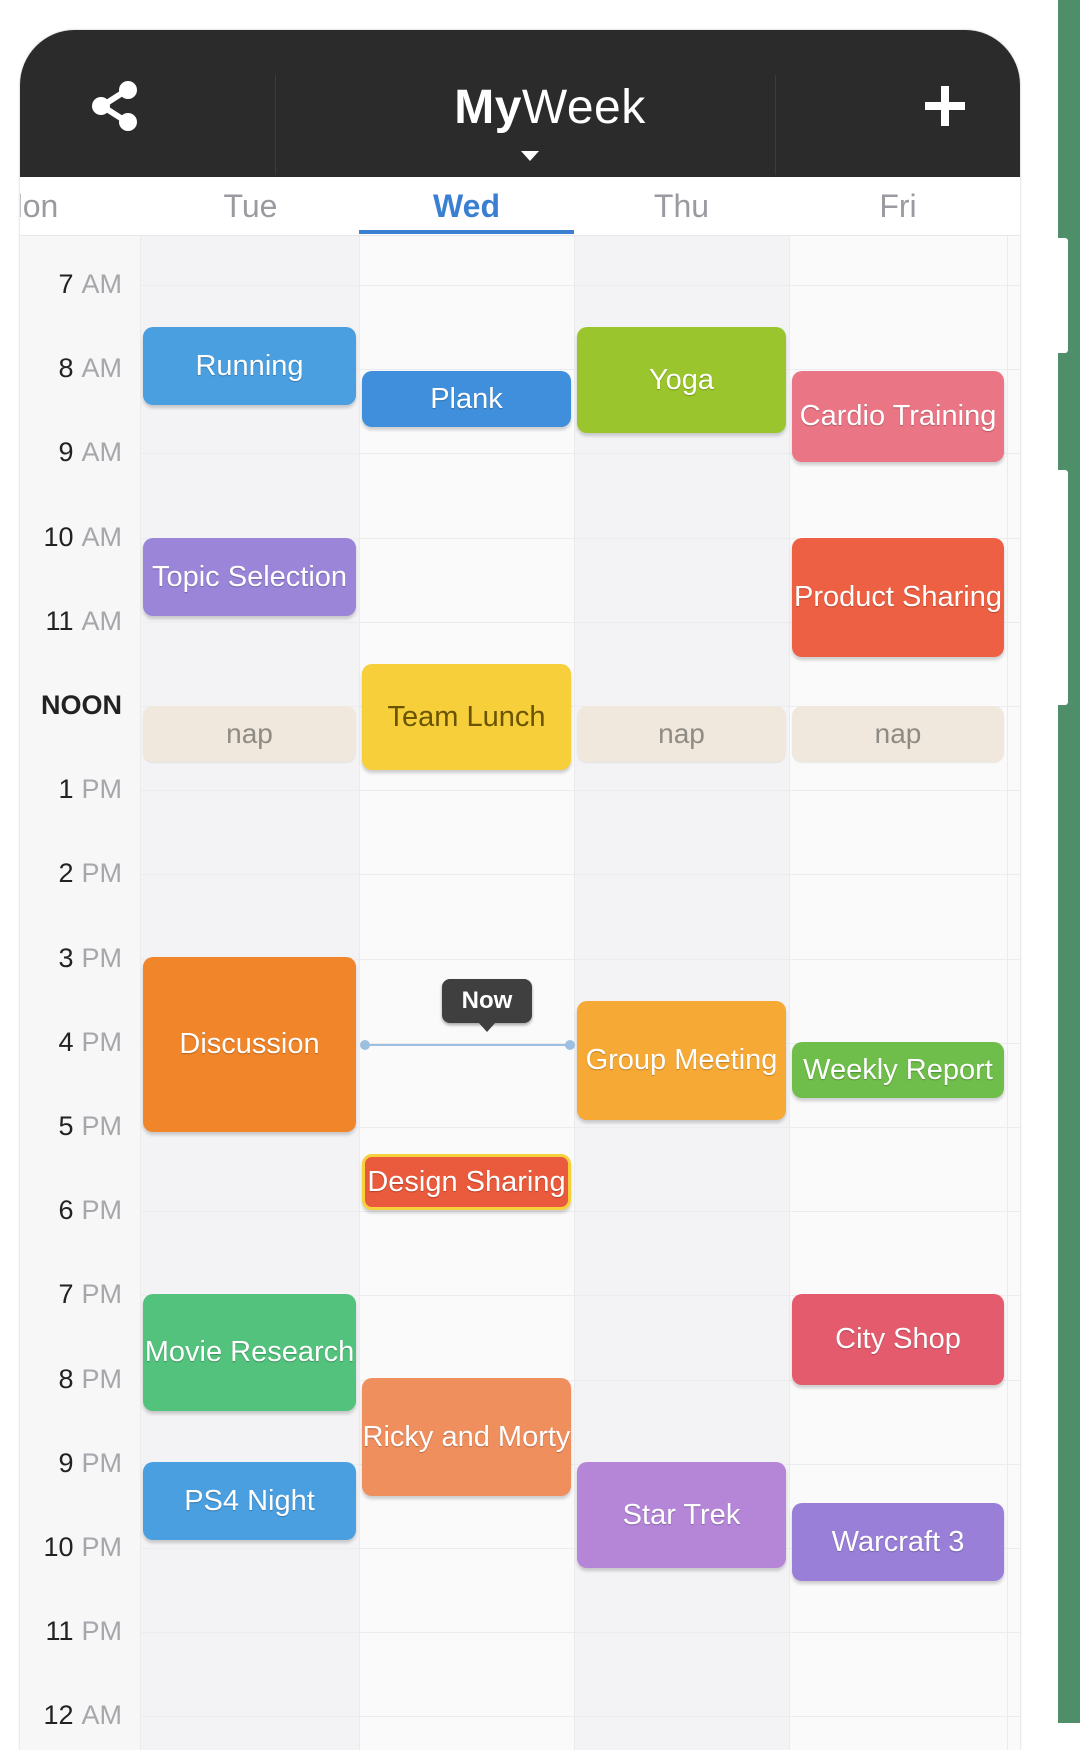 This screenshot has width=1080, height=1750. Describe the element at coordinates (898, 1070) in the screenshot. I see `event-weekly-report: Weekly Report` at that location.